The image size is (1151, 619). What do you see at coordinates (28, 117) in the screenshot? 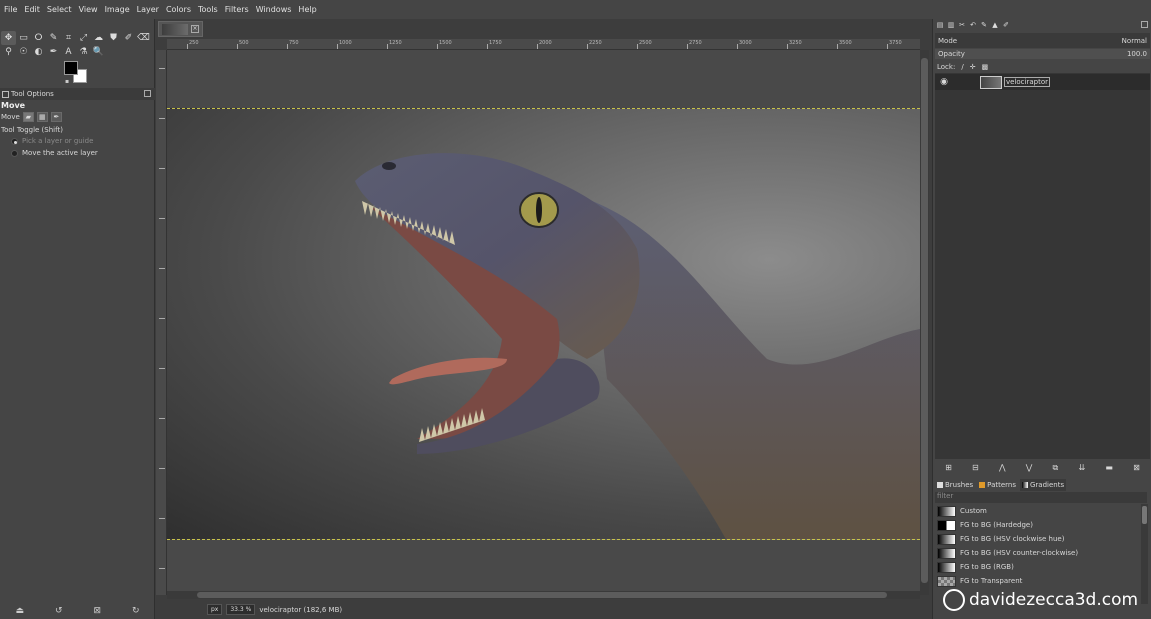
I see `move-layer-button: ▰` at bounding box center [28, 117].